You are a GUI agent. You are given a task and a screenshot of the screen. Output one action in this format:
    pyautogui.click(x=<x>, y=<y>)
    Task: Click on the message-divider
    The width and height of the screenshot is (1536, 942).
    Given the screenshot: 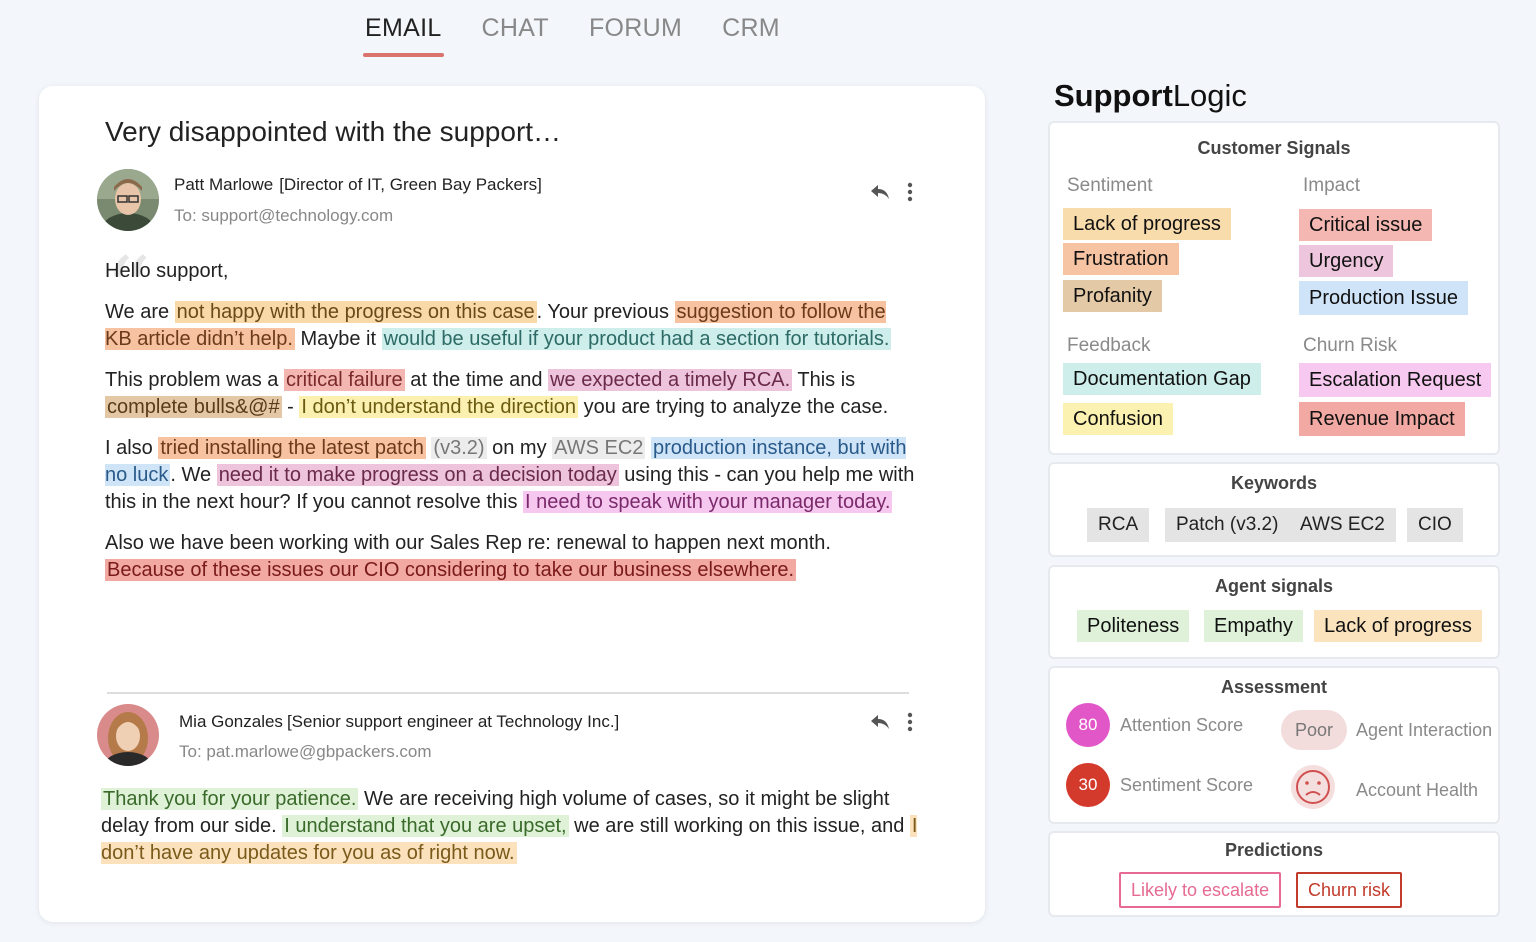 What is the action you would take?
    pyautogui.click(x=508, y=693)
    